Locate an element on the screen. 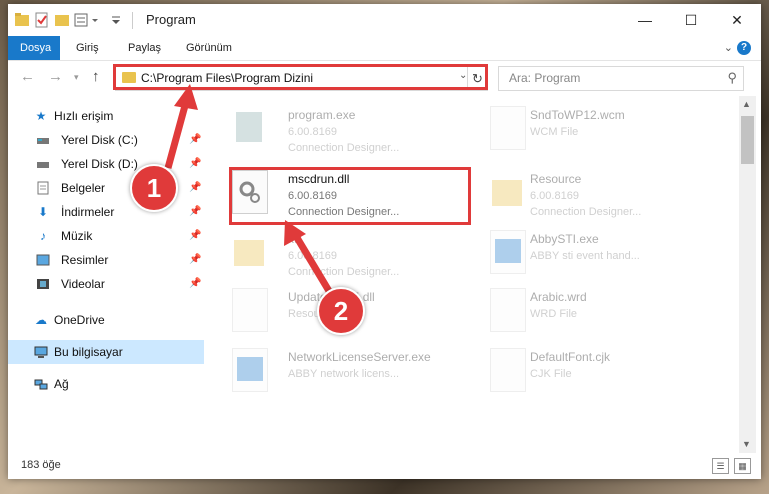  callout-badge-2: 2 is located at coordinates (341, 311).